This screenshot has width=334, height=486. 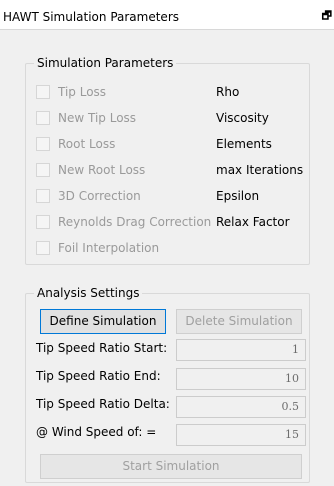 I want to click on relax-factor-label: Relax Factor, so click(x=253, y=222).